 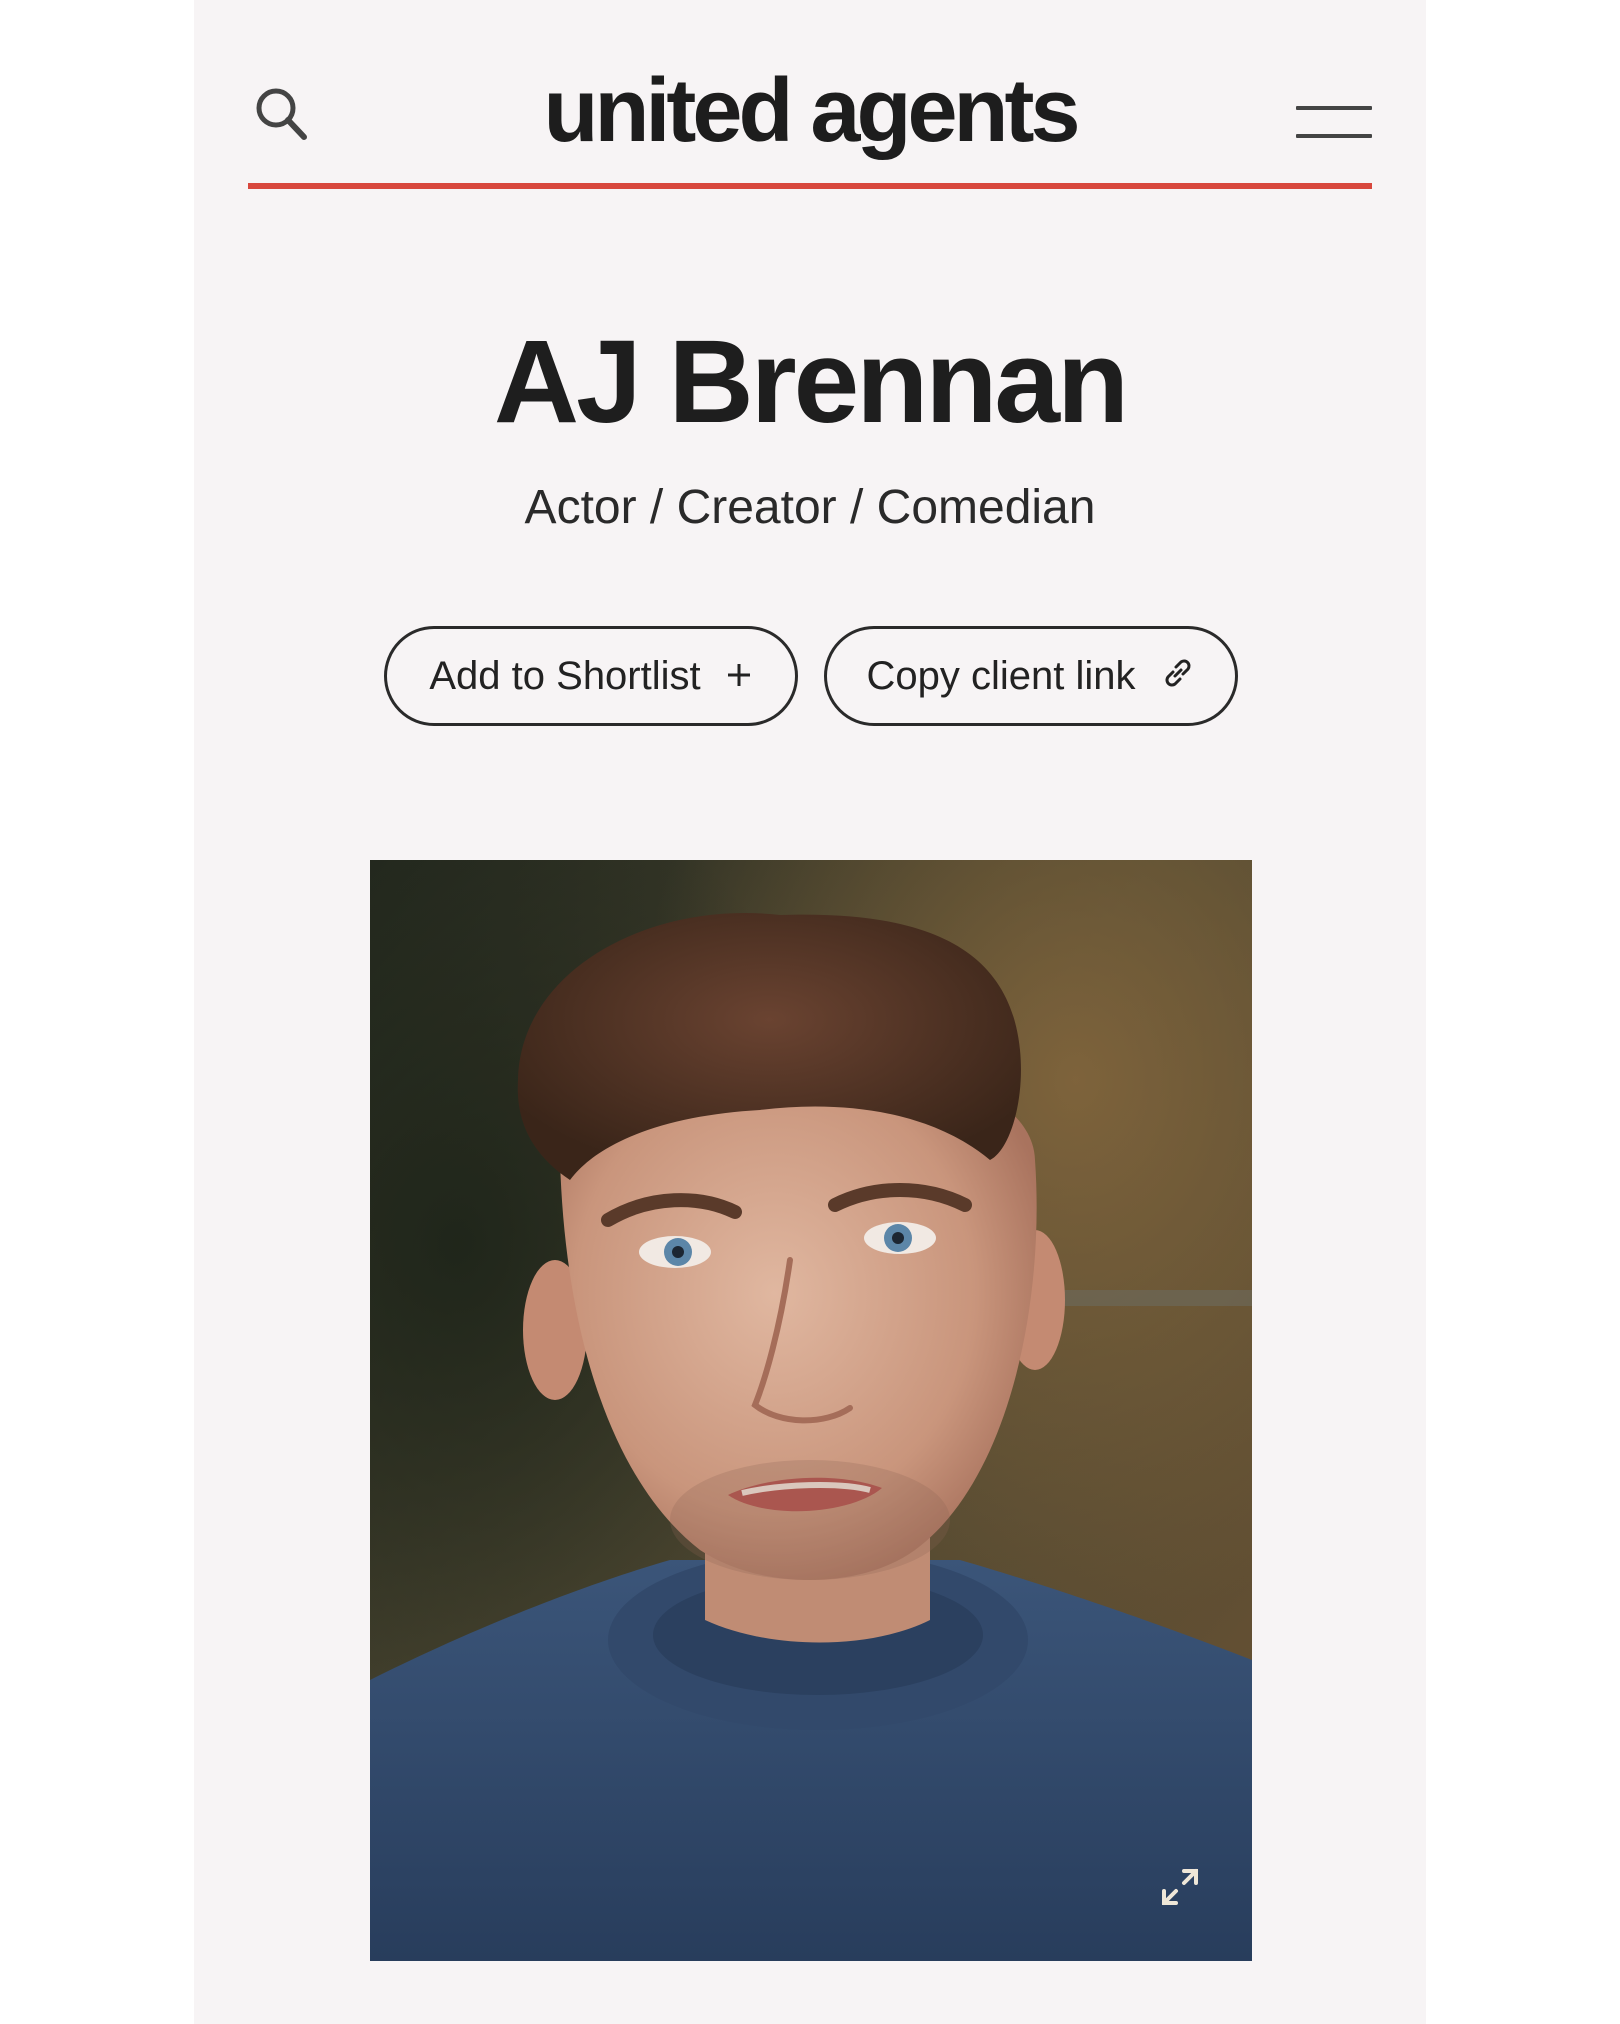 I want to click on add-to-shortlist-button: Add to Shortlist, so click(x=591, y=676).